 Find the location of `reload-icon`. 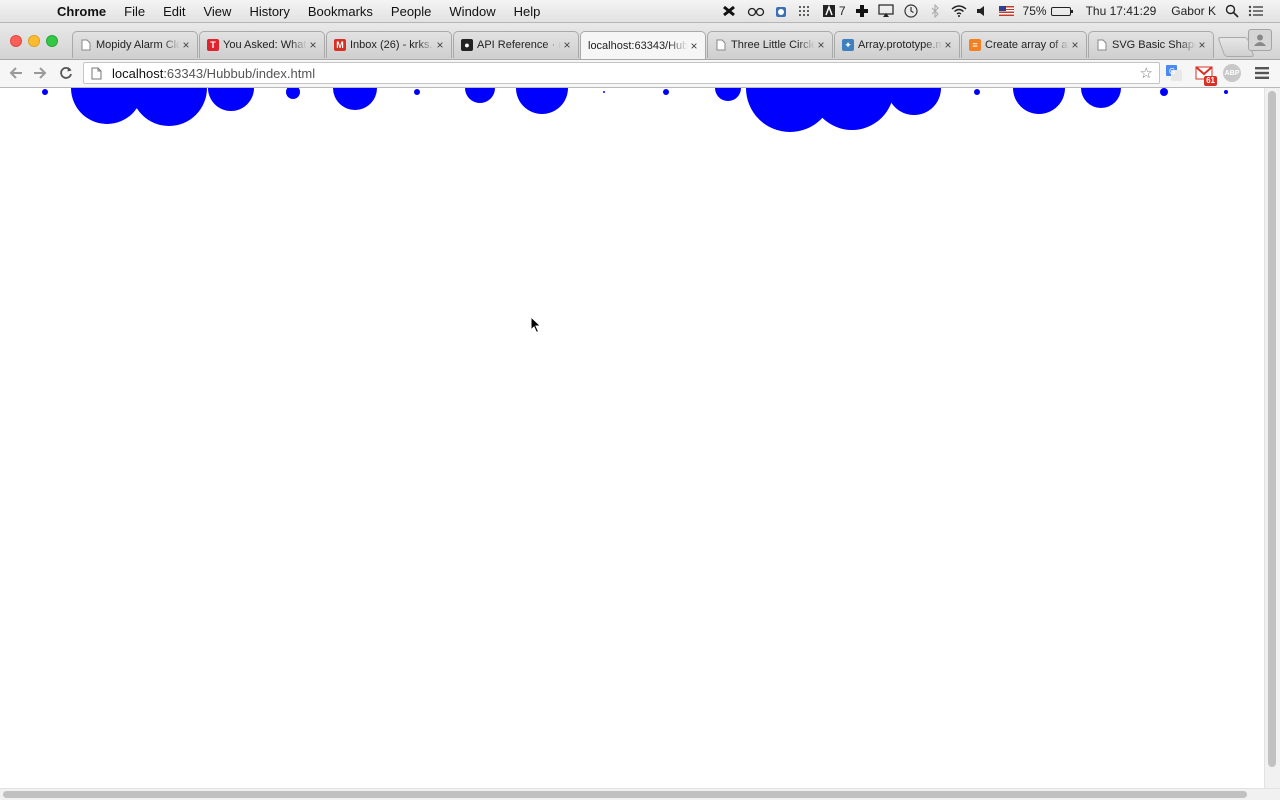

reload-icon is located at coordinates (66, 73).